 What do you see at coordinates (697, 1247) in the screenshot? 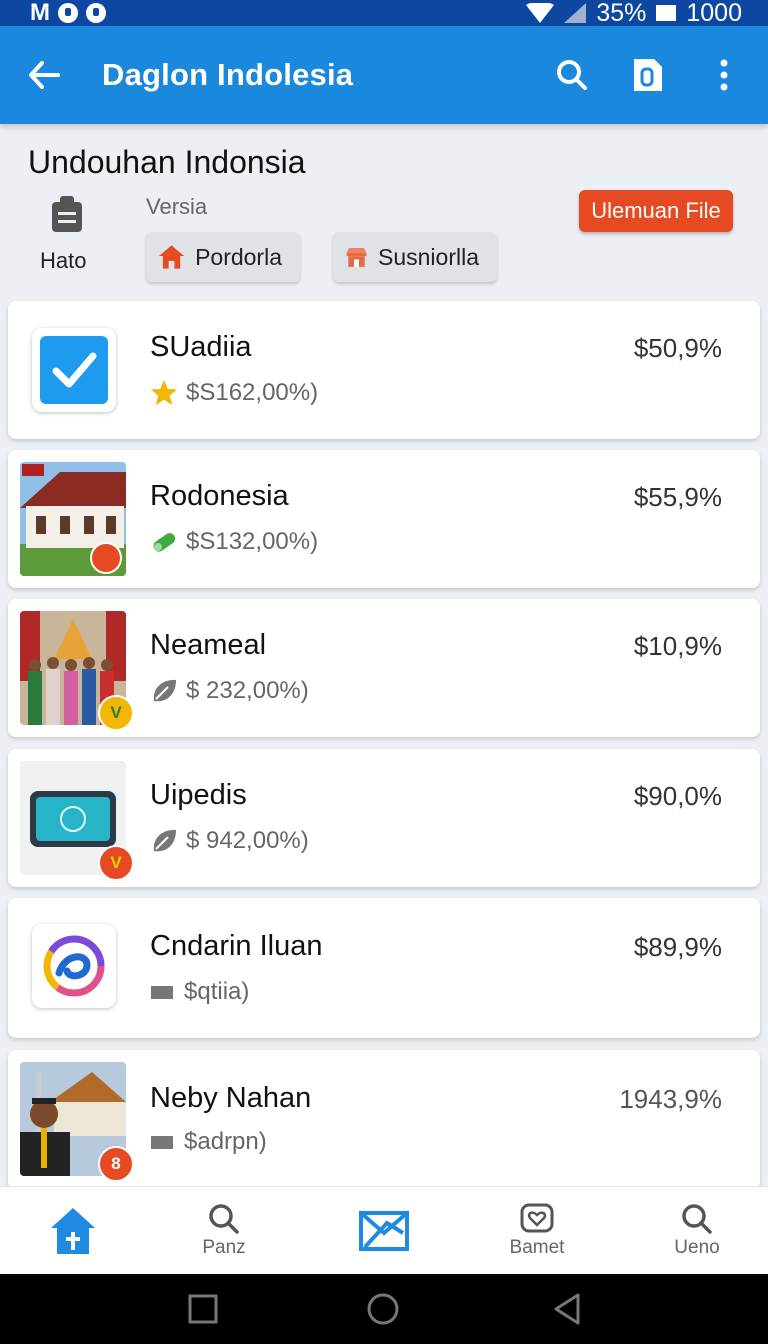
I see `nav-label: Ueno` at bounding box center [697, 1247].